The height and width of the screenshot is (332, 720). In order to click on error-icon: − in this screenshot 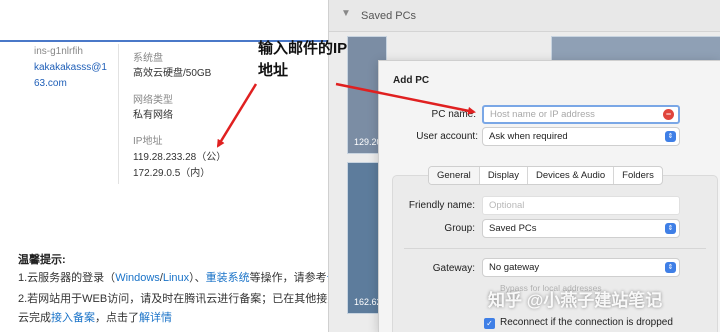, I will do `click(668, 114)`.